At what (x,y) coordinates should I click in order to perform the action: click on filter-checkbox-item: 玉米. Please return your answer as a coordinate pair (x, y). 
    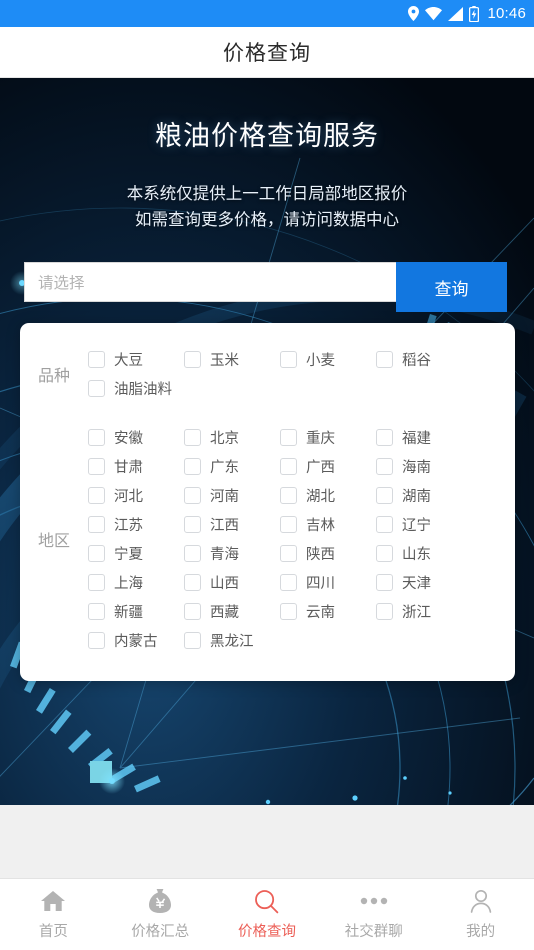
    Looking at the image, I should click on (232, 359).